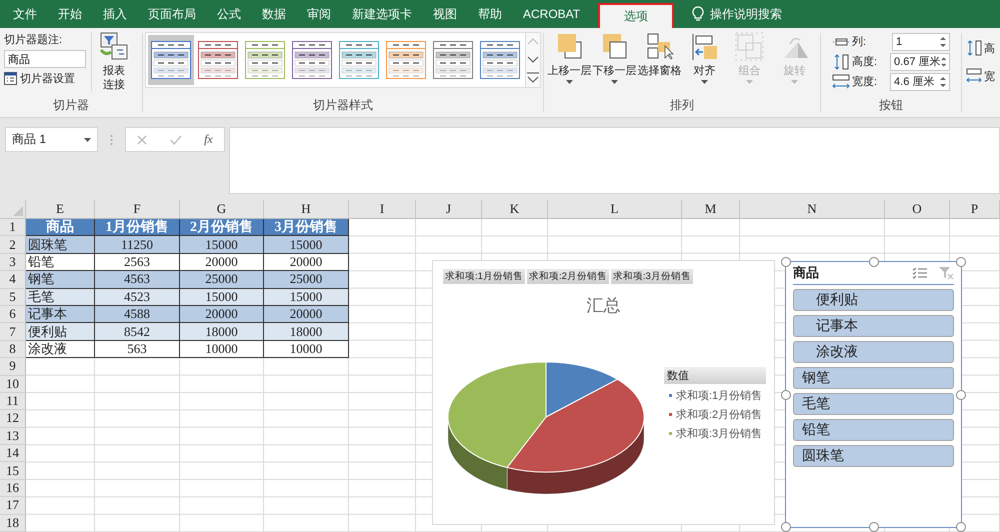  I want to click on spin-field: 0.67 厘米, so click(920, 61).